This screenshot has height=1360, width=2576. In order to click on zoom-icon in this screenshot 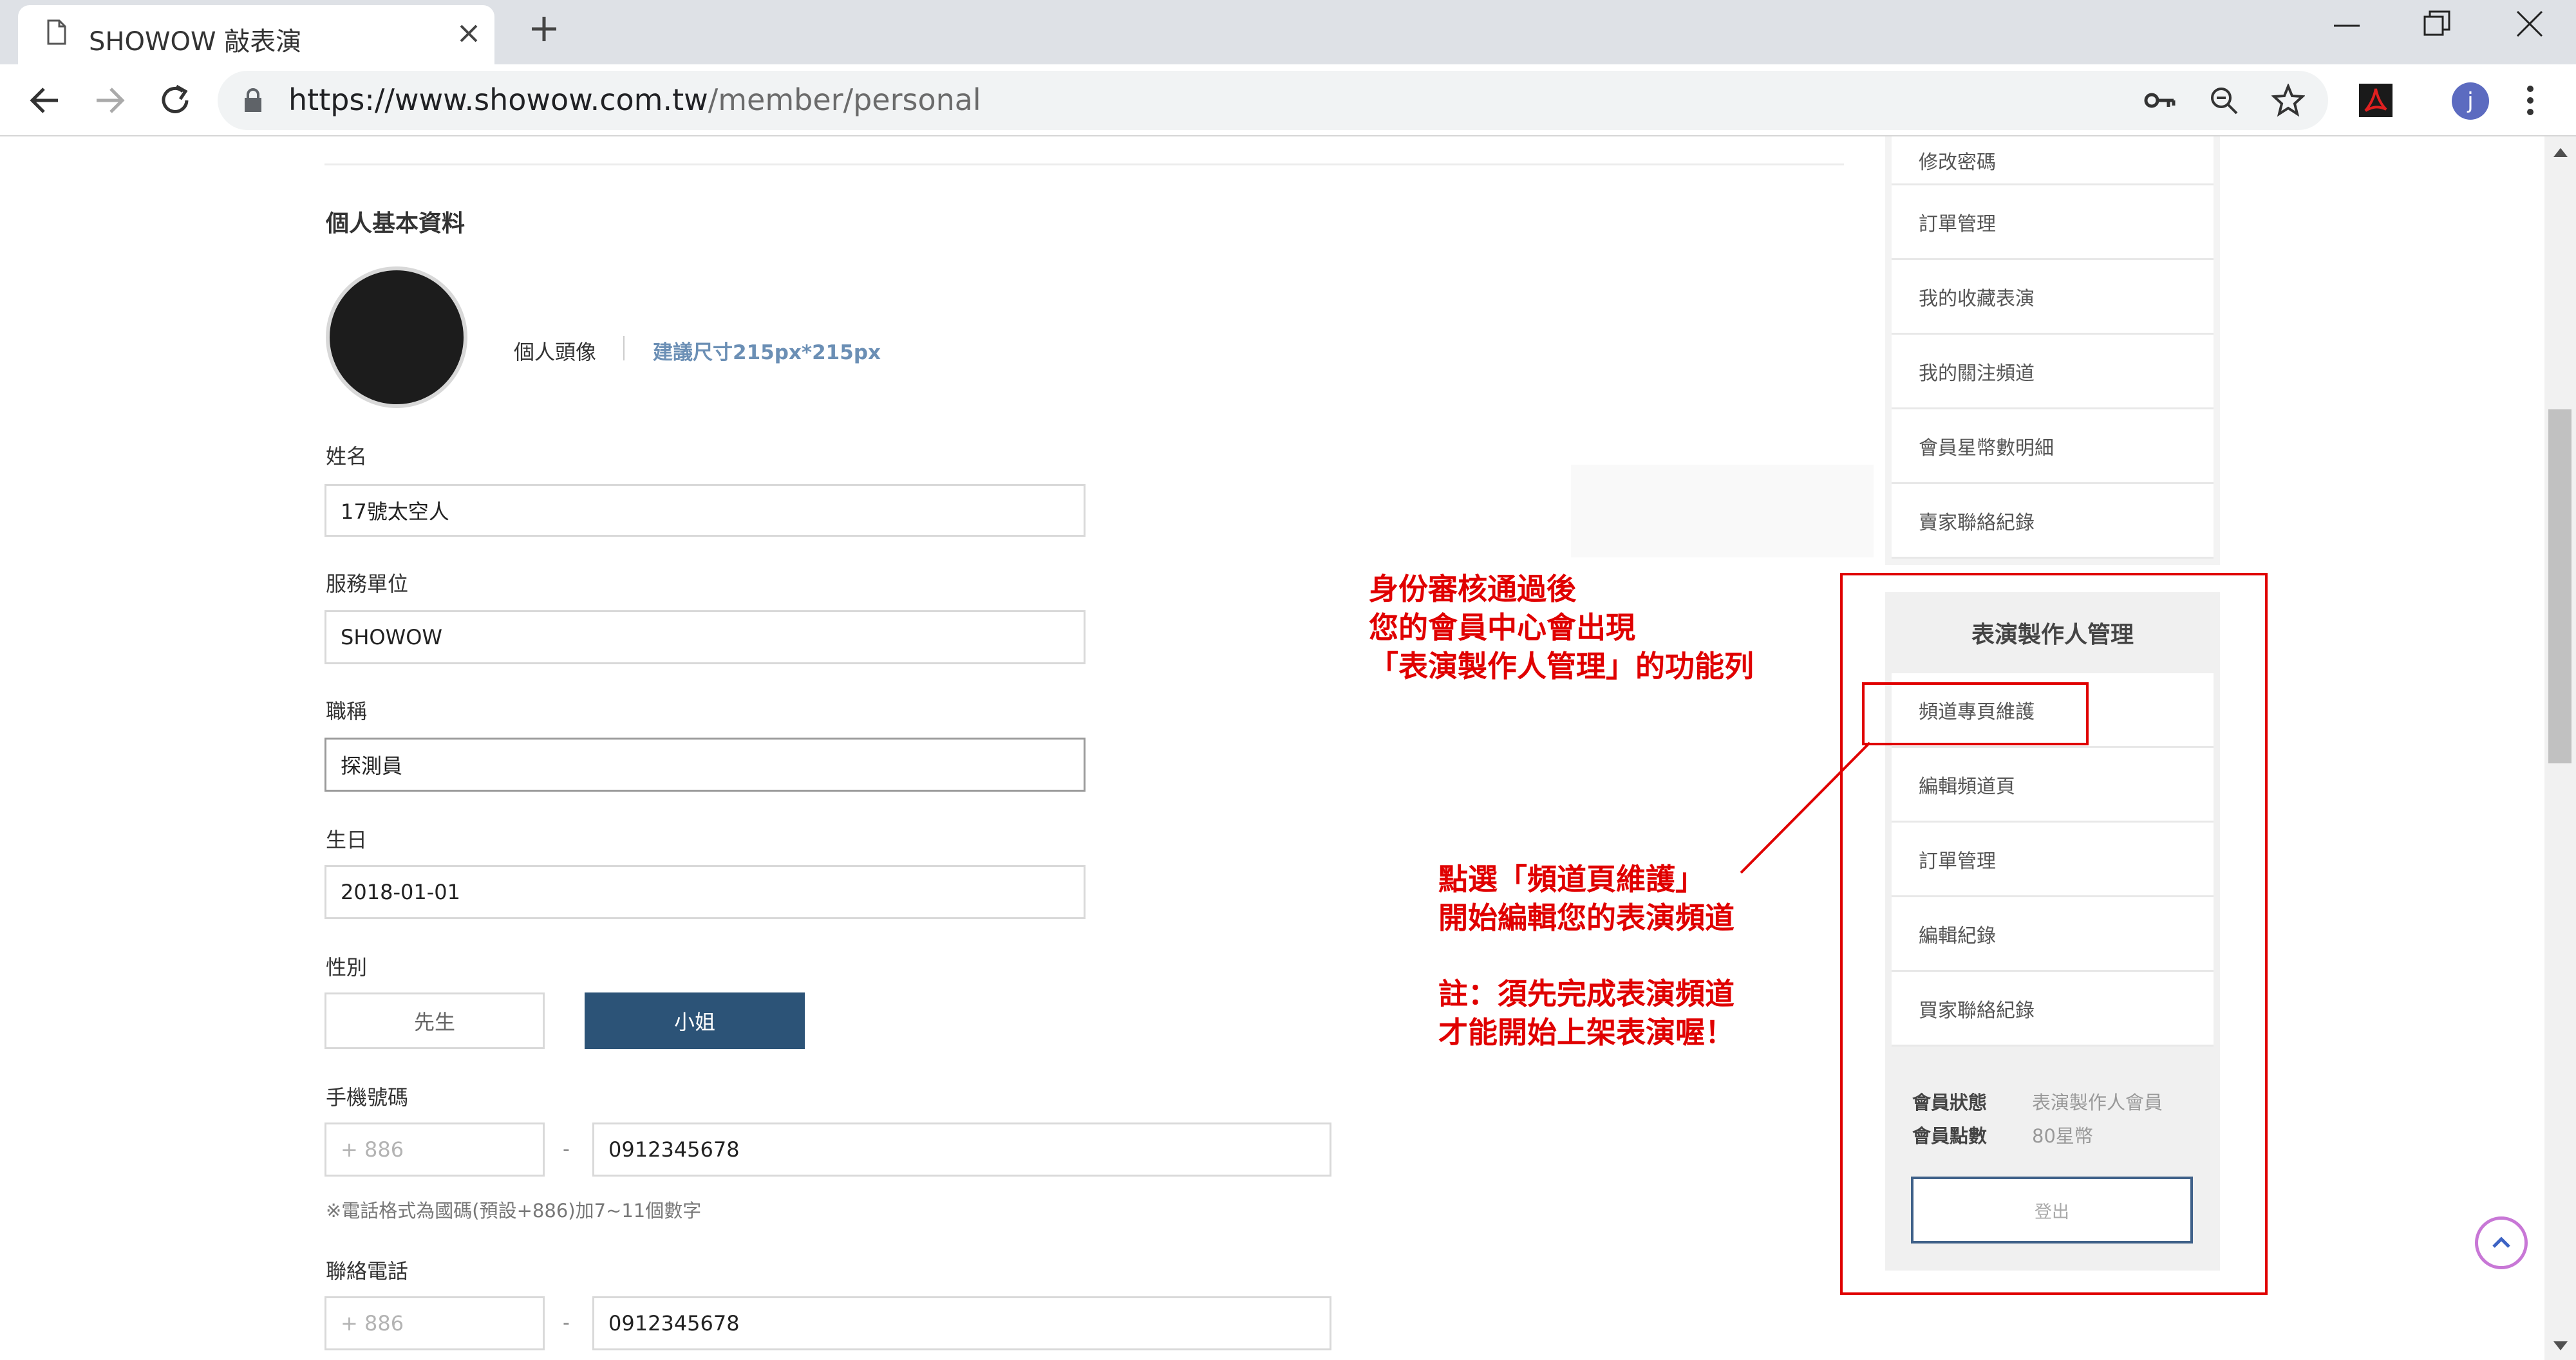, I will do `click(2223, 101)`.